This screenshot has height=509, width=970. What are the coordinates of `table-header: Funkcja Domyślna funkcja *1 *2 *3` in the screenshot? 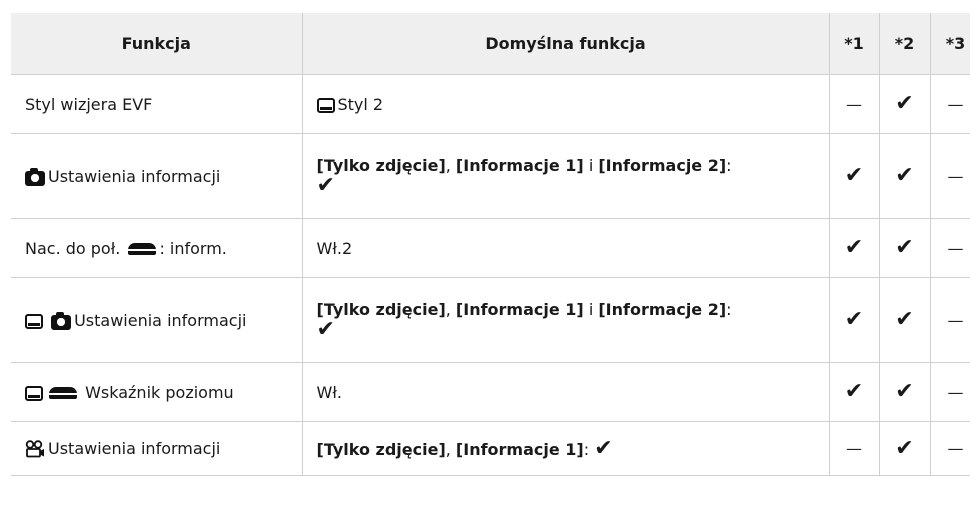 It's located at (490, 44).